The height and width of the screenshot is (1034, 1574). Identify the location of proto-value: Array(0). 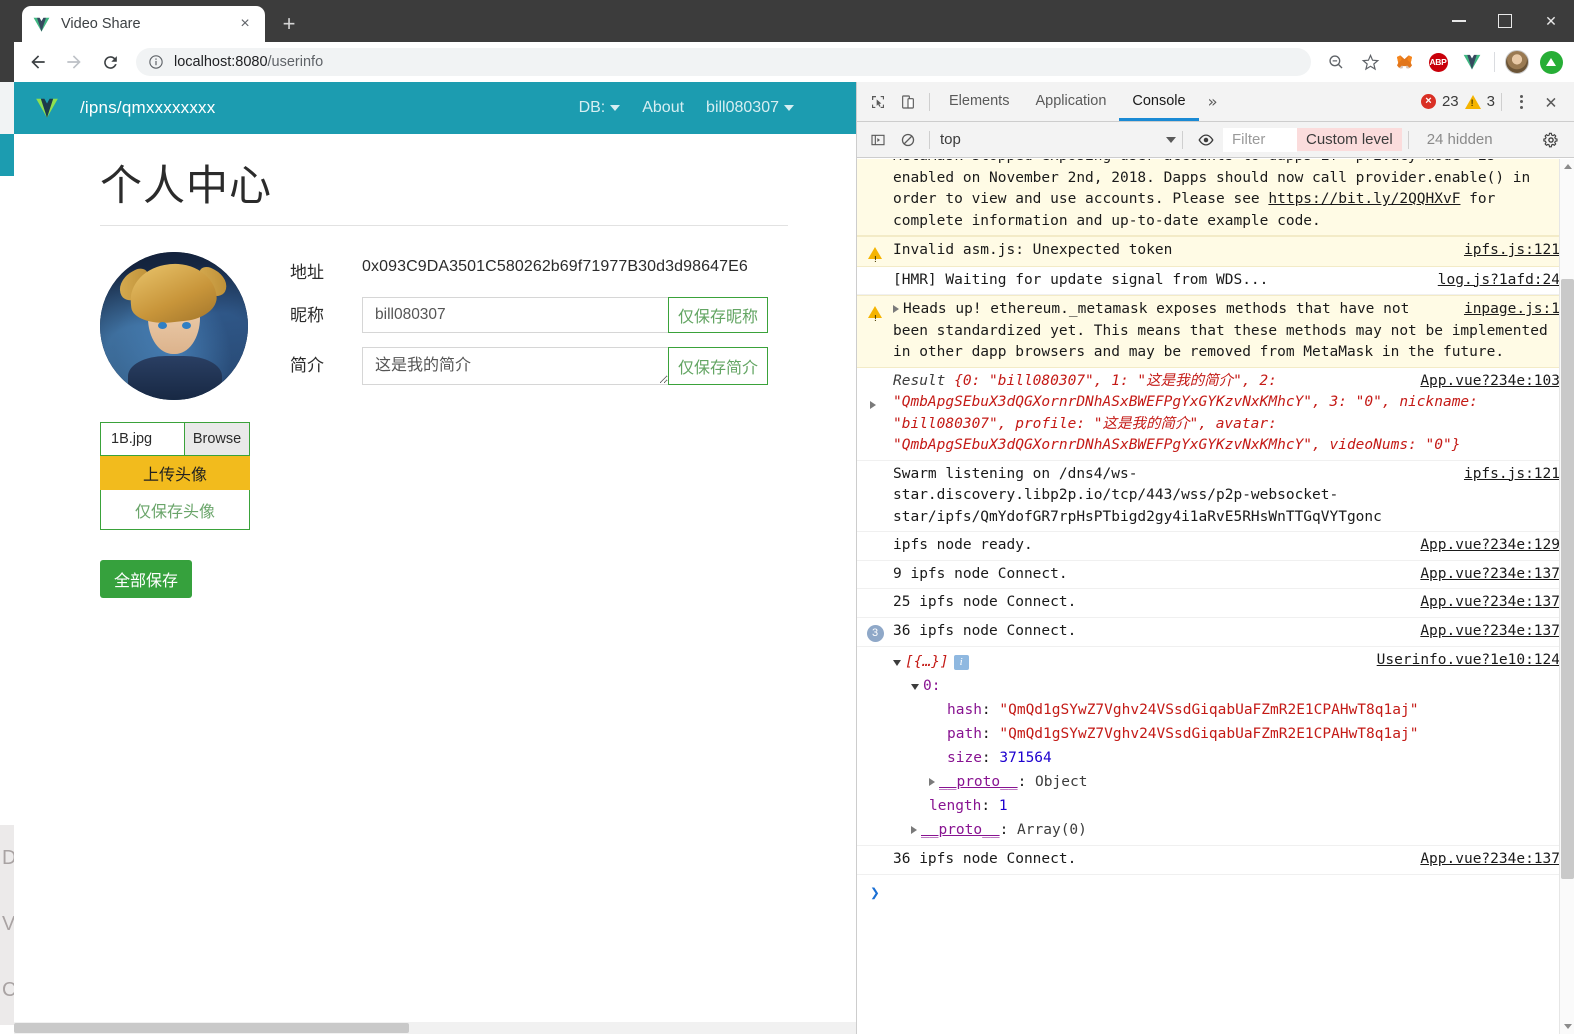
(1052, 830).